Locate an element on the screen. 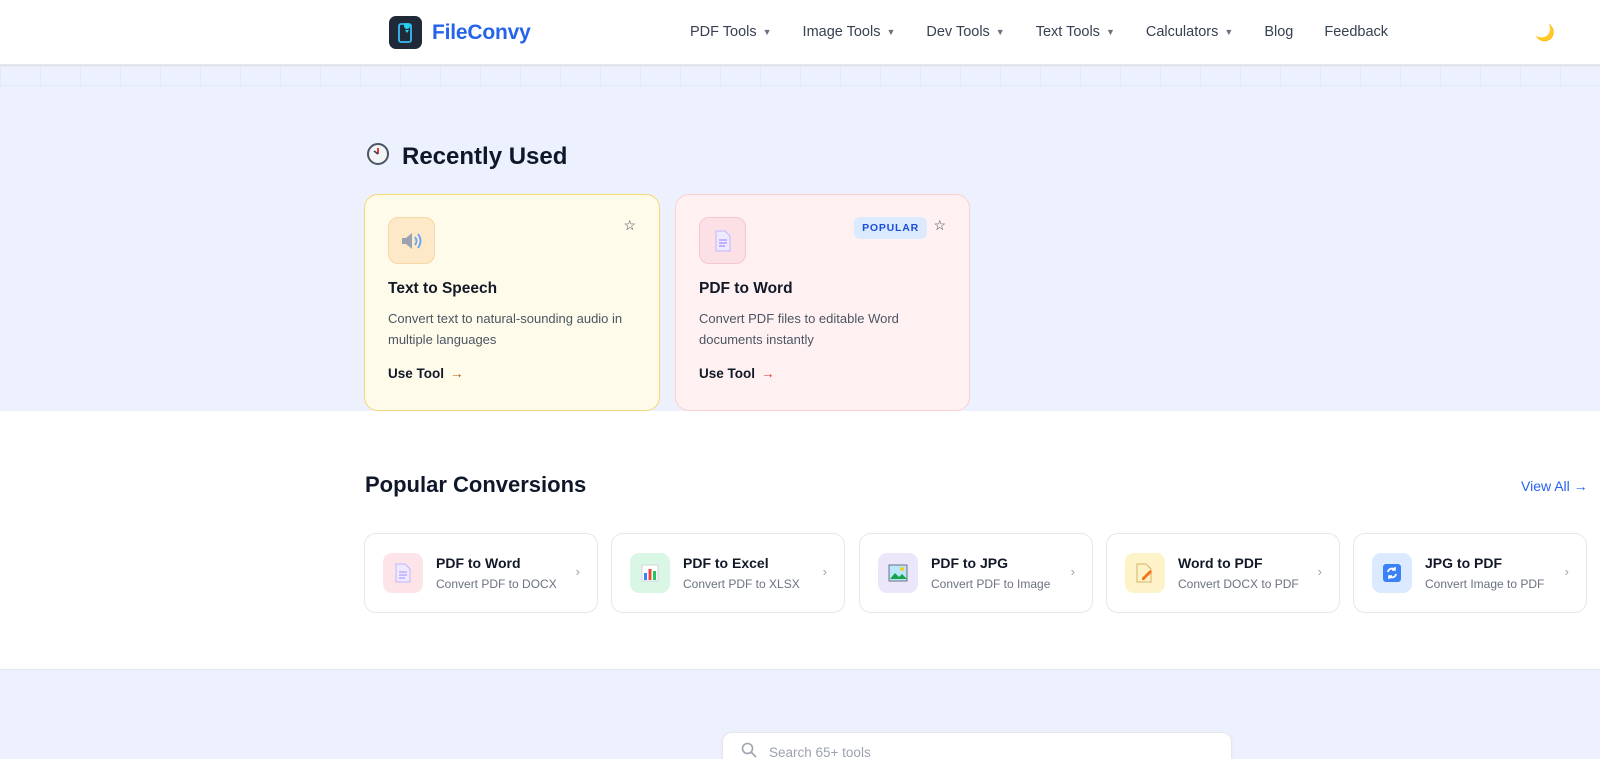 The width and height of the screenshot is (1600, 759). conversion-card-pdf-to-excel: PDF to Excel Convert PDF to XLSX › is located at coordinates (728, 573).